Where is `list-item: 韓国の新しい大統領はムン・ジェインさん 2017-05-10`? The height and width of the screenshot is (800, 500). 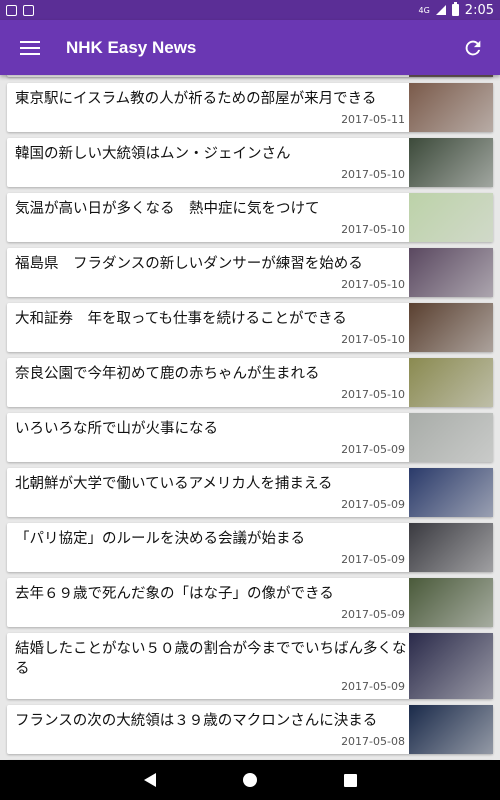 list-item: 韓国の新しい大統領はムン・ジェインさん 2017-05-10 is located at coordinates (250, 162).